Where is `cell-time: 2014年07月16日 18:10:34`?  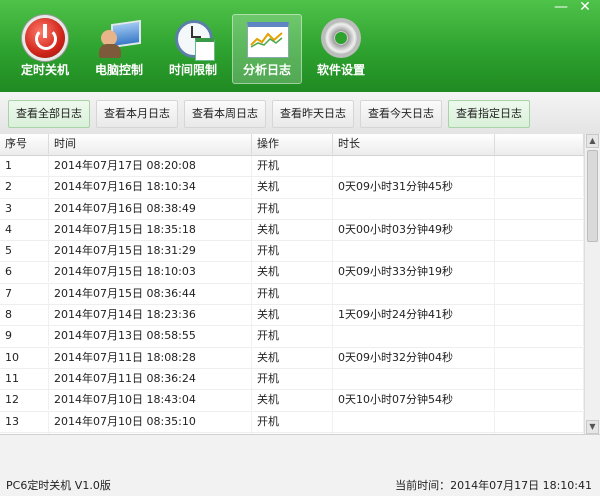 cell-time: 2014年07月16日 18:10:34 is located at coordinates (150, 187).